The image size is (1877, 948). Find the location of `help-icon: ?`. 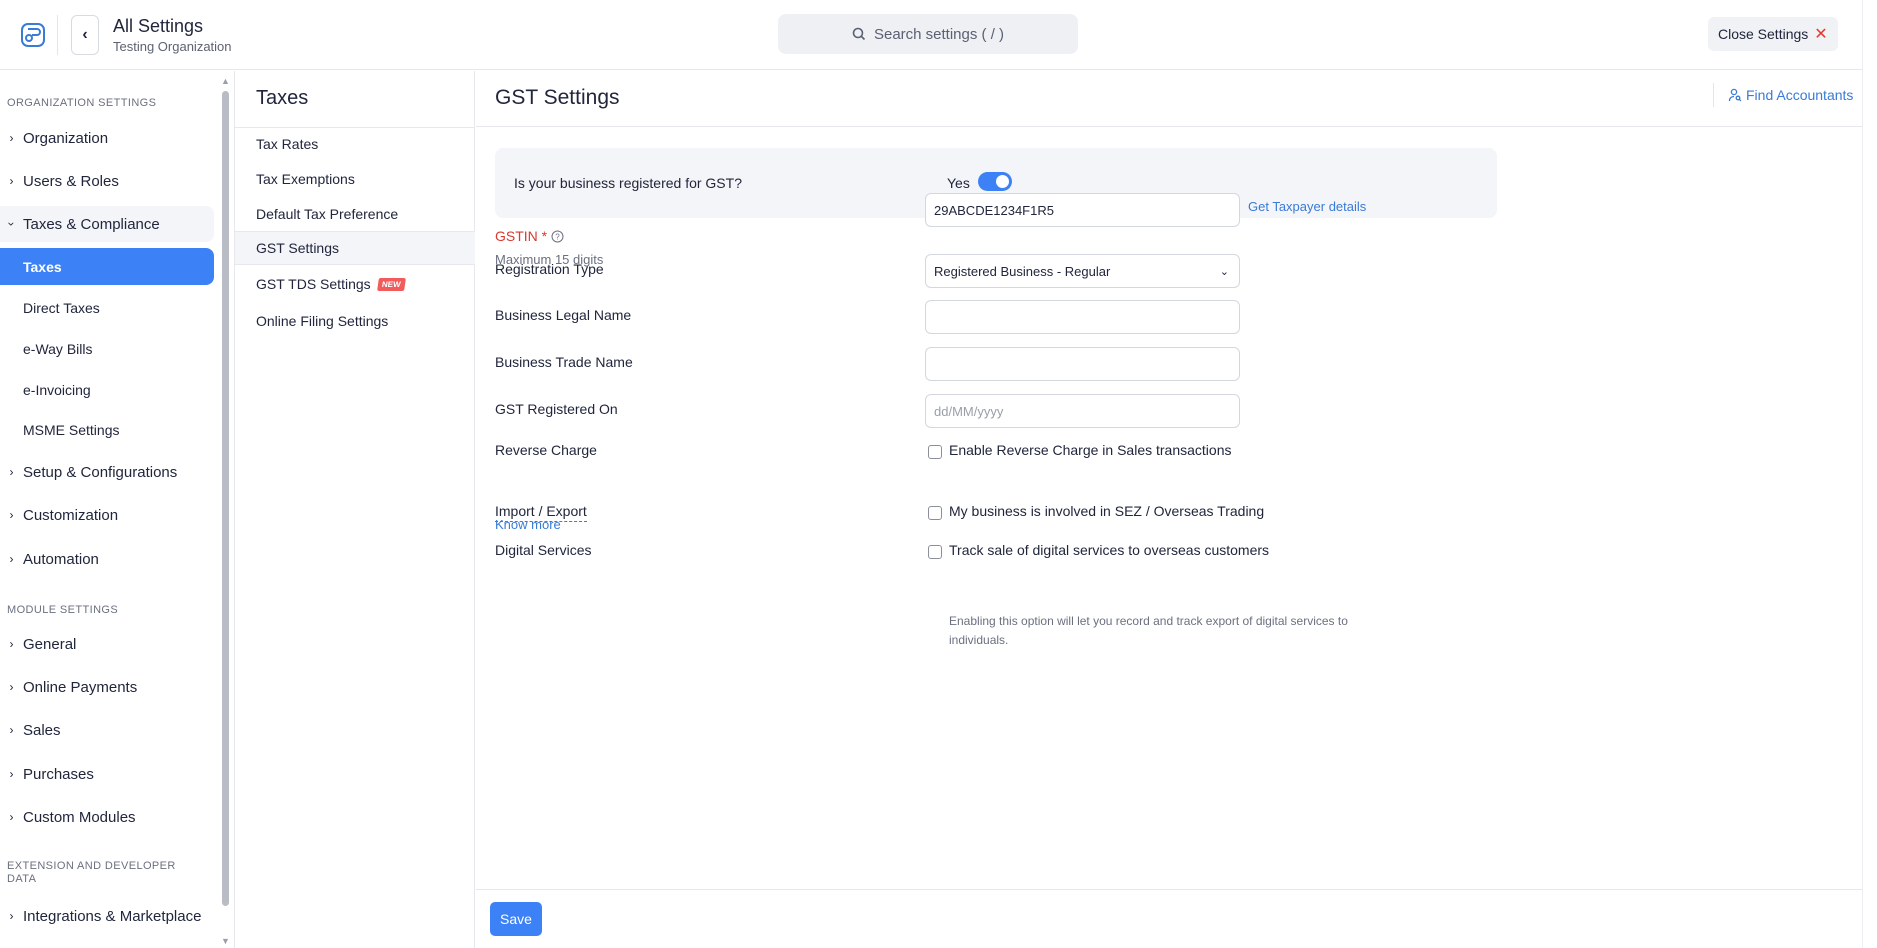

help-icon: ? is located at coordinates (557, 236).